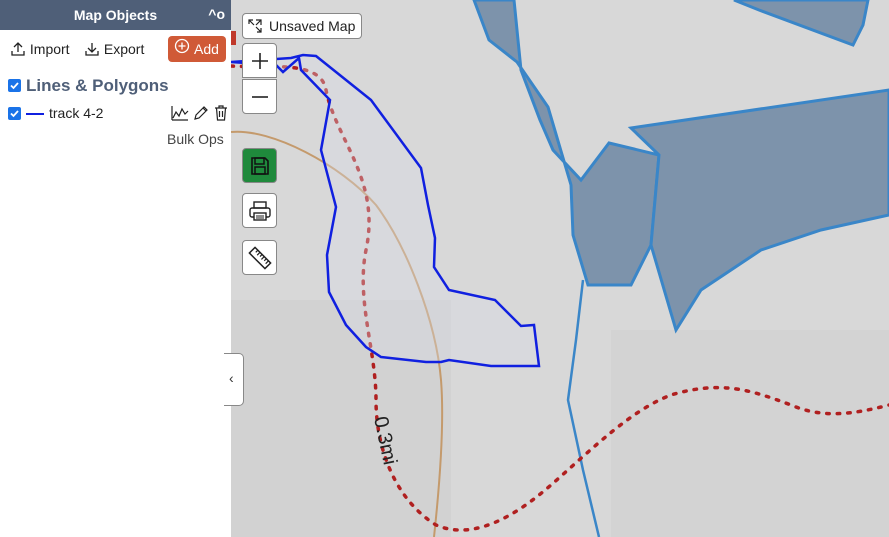 The width and height of the screenshot is (889, 537). Describe the element at coordinates (119, 114) in the screenshot. I see `list-item: track 4-2` at that location.